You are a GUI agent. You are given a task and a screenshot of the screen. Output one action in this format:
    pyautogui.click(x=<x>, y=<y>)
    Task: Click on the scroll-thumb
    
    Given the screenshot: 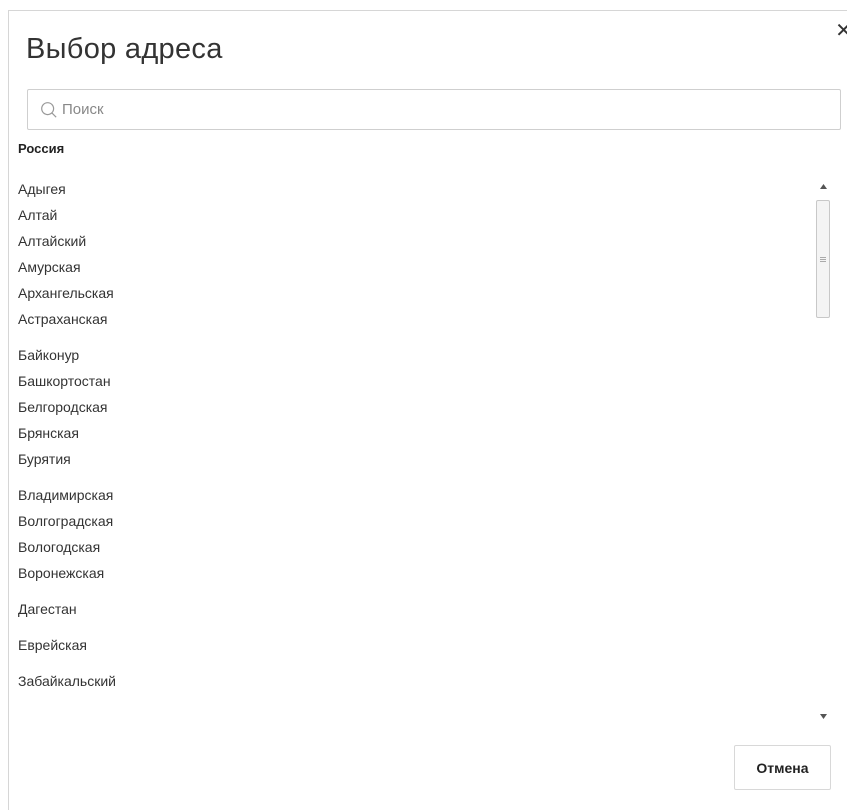 What is the action you would take?
    pyautogui.click(x=823, y=259)
    